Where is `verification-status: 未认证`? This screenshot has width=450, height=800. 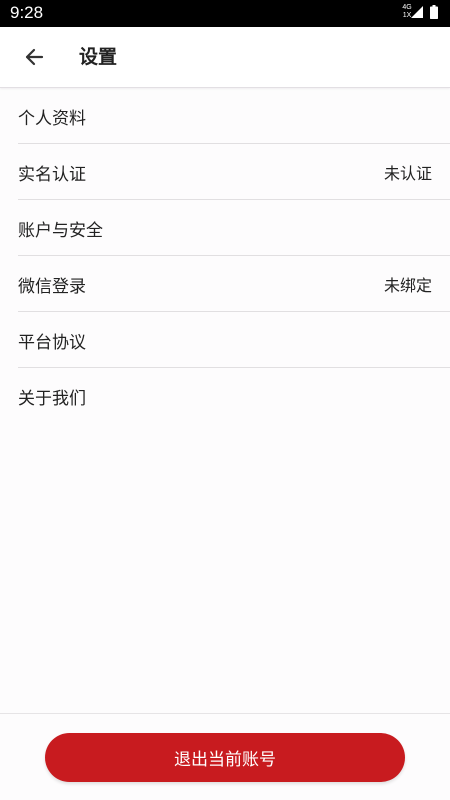
verification-status: 未认证 is located at coordinates (407, 173).